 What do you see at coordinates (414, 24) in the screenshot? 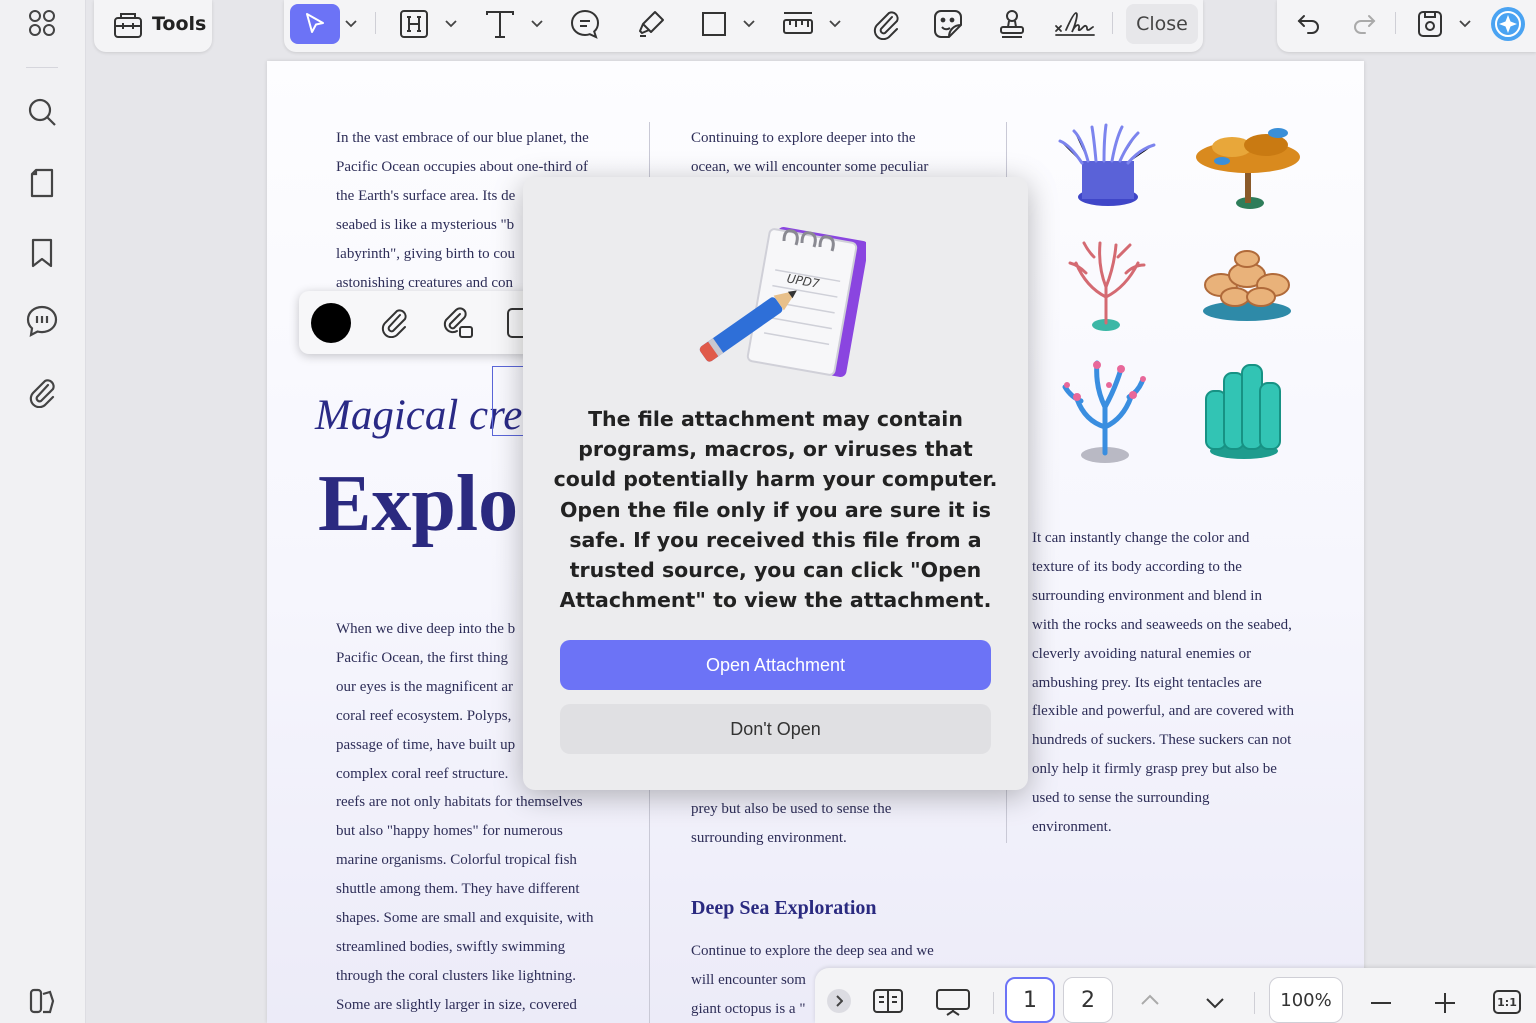
I see `heading-icon` at bounding box center [414, 24].